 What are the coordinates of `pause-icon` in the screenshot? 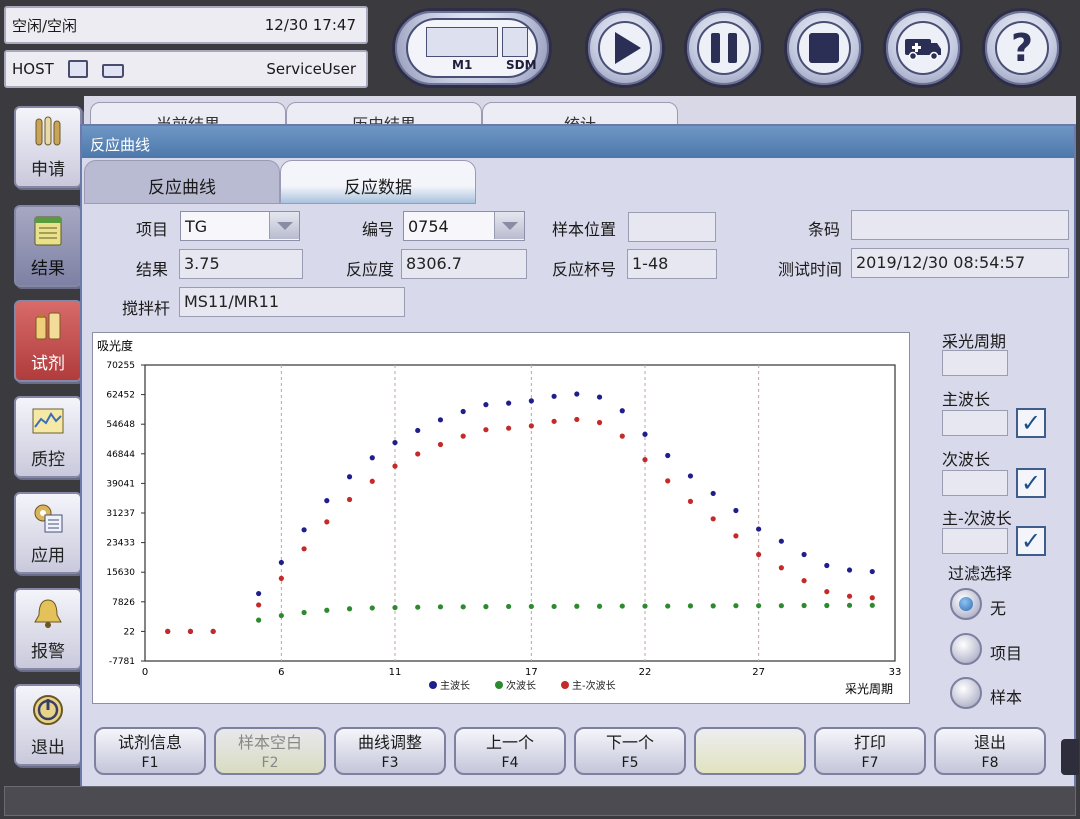 It's located at (724, 48).